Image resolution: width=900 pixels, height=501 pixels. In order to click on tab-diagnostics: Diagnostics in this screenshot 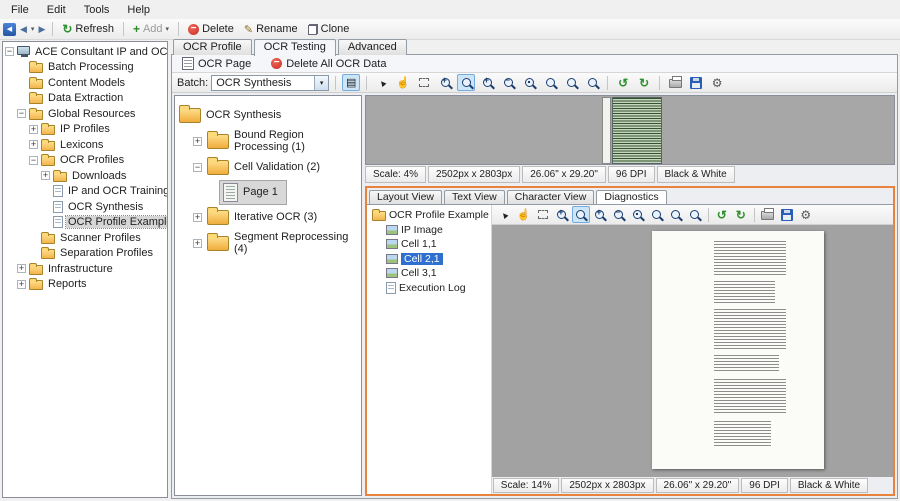, I will do `click(631, 197)`.